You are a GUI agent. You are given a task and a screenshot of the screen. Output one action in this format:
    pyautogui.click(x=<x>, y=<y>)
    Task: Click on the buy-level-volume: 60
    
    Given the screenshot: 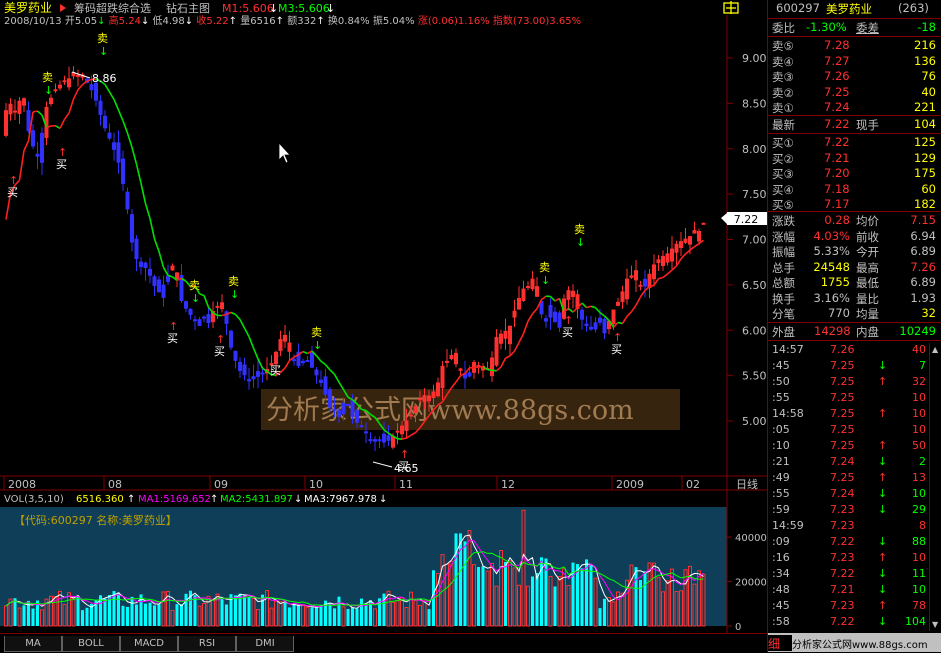 What is the action you would take?
    pyautogui.click(x=928, y=189)
    